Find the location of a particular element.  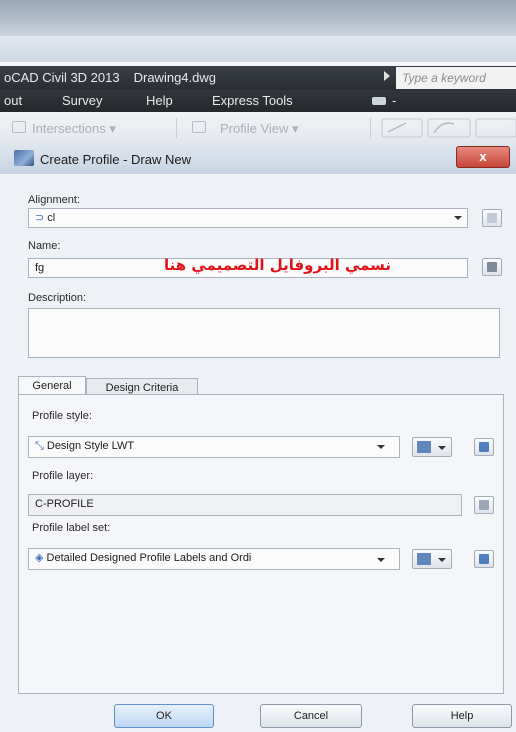

intersections-icon is located at coordinates (19, 127).